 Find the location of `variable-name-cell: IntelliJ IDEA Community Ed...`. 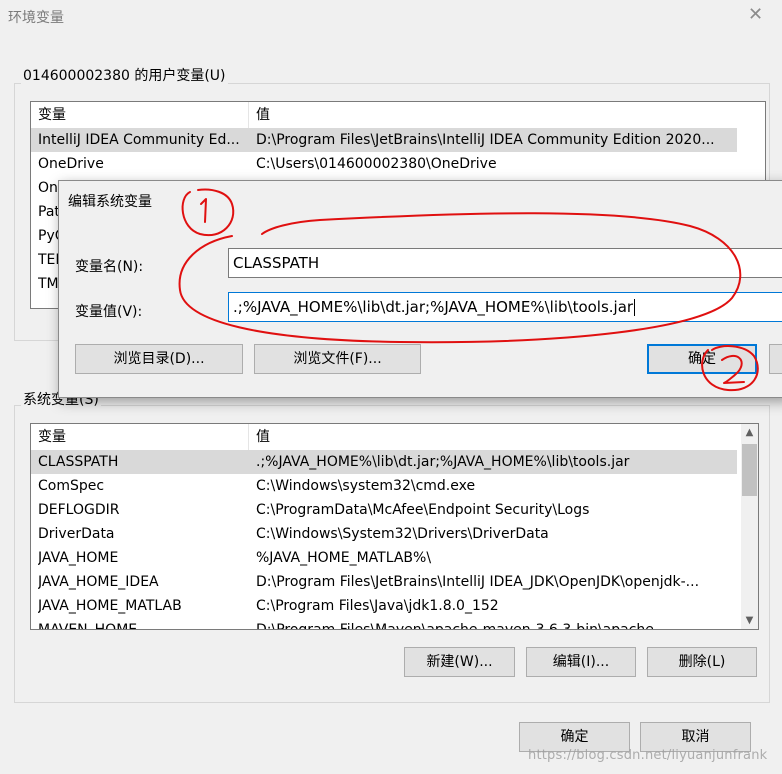

variable-name-cell: IntelliJ IDEA Community Ed... is located at coordinates (139, 140).